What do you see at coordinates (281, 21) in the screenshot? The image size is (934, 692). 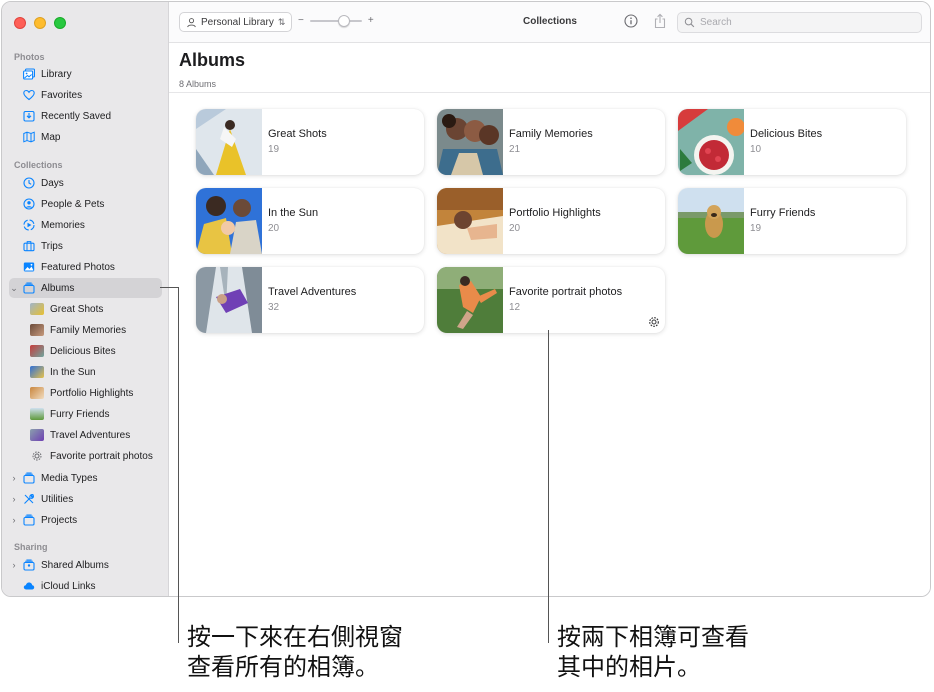 I see `chevron-updown-icon: ⇅` at bounding box center [281, 21].